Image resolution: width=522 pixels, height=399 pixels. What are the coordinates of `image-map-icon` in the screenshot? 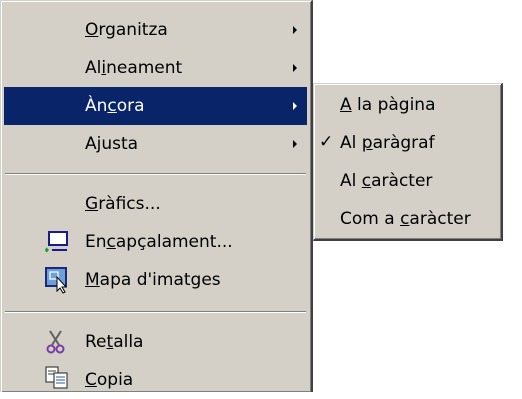 It's located at (56, 280).